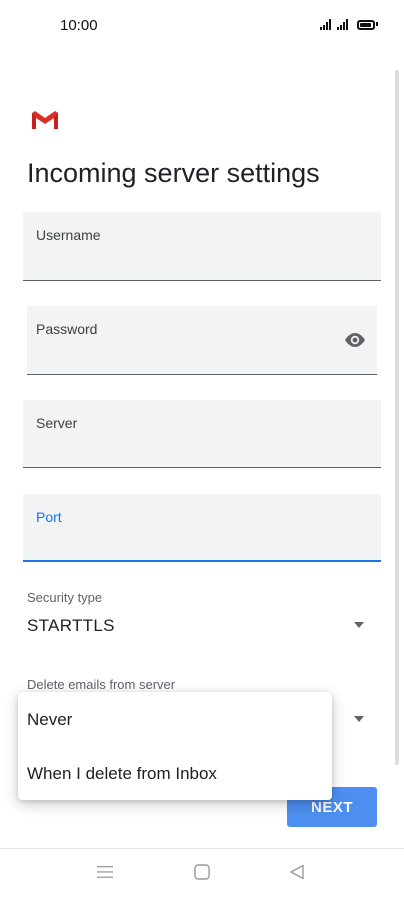 The height and width of the screenshot is (897, 404). Describe the element at coordinates (79, 25) in the screenshot. I see `status-time: 10:00` at that location.